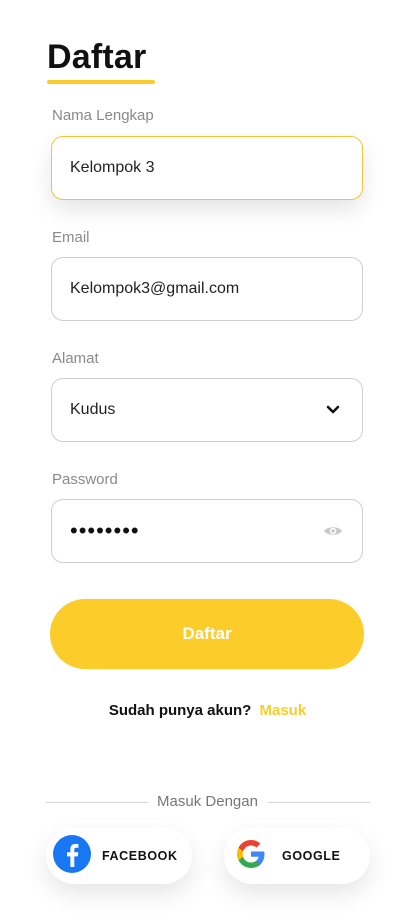  What do you see at coordinates (103, 115) in the screenshot?
I see `name-label: Nama Lengkap` at bounding box center [103, 115].